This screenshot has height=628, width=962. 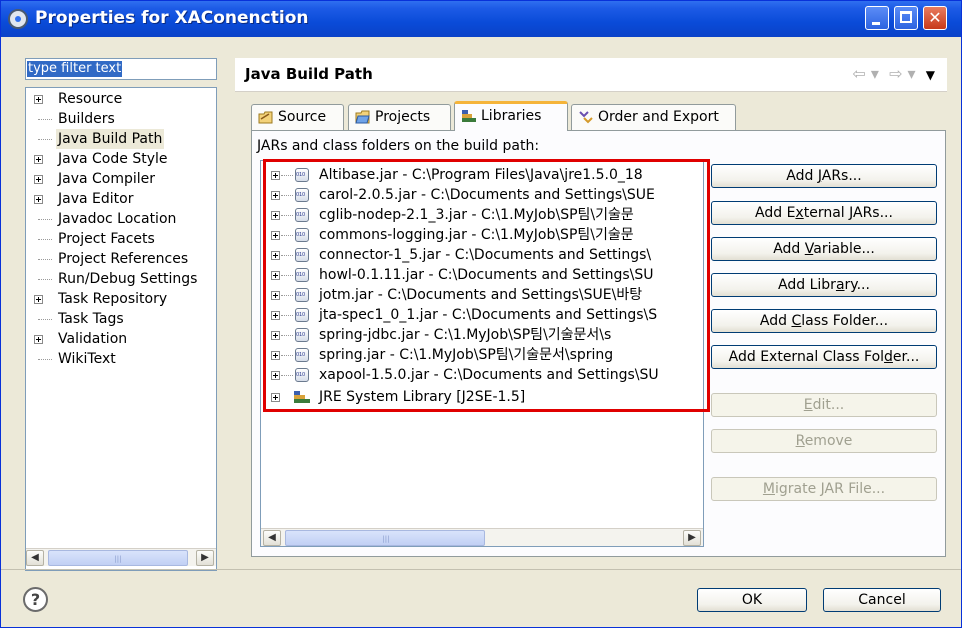 I want to click on add-library-mnemonic: a, so click(x=840, y=285).